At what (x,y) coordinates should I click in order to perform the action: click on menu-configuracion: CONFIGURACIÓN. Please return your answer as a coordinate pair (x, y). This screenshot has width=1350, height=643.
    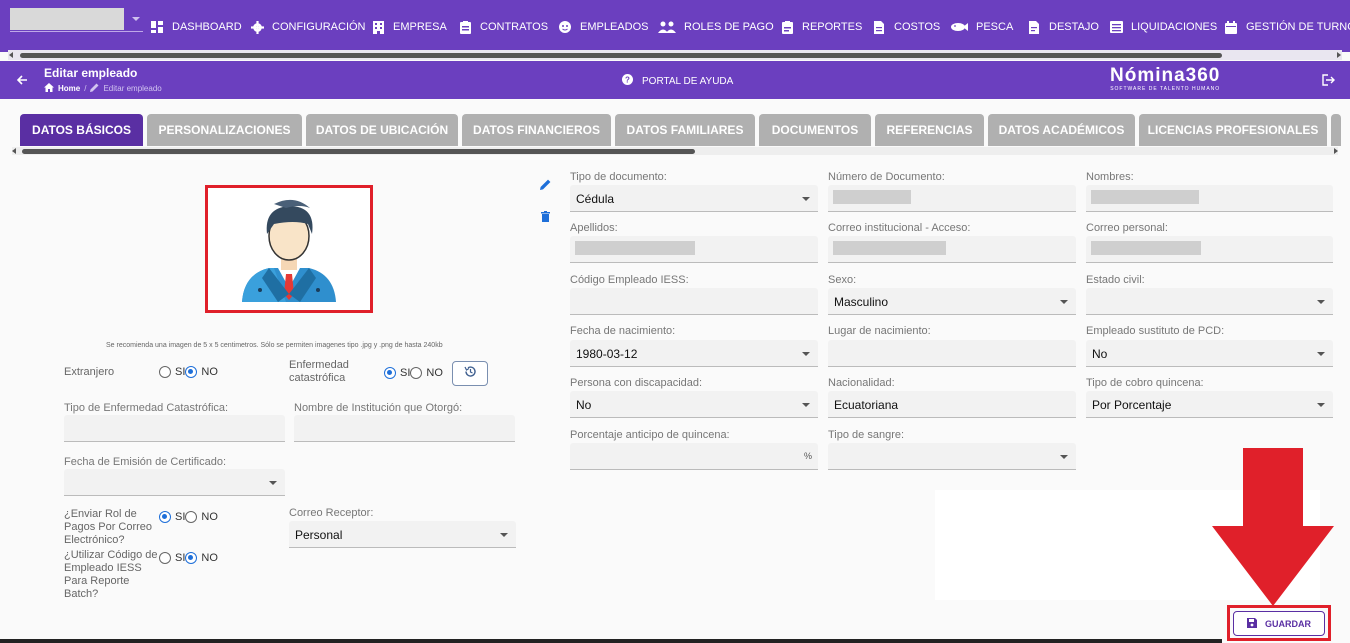
    Looking at the image, I should click on (308, 27).